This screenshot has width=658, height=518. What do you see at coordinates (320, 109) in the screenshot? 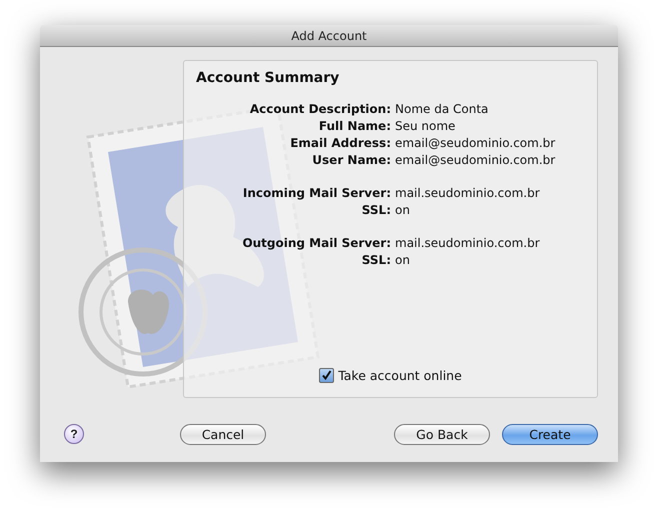
I see `field-label: Account Description:` at bounding box center [320, 109].